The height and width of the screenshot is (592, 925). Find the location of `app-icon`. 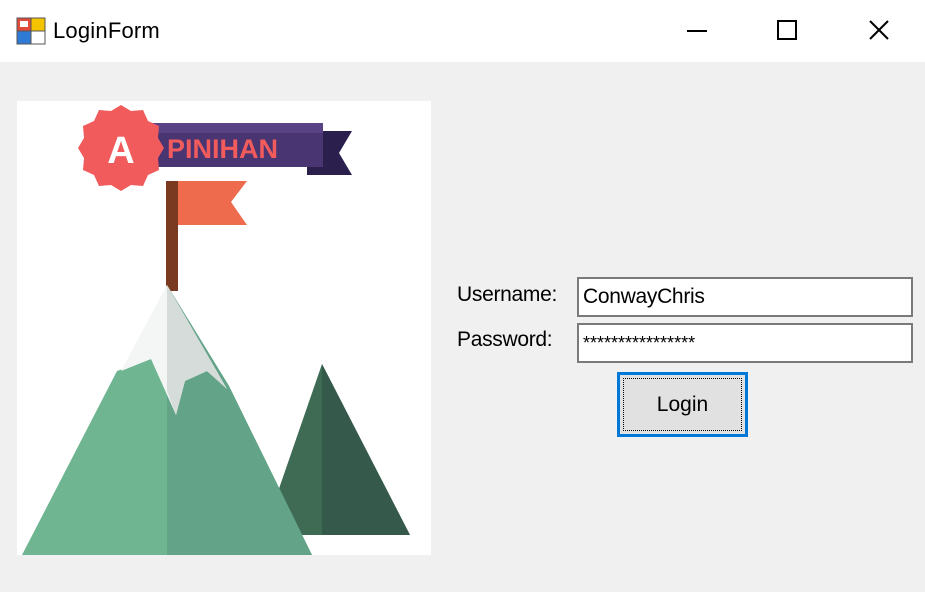

app-icon is located at coordinates (31, 31).